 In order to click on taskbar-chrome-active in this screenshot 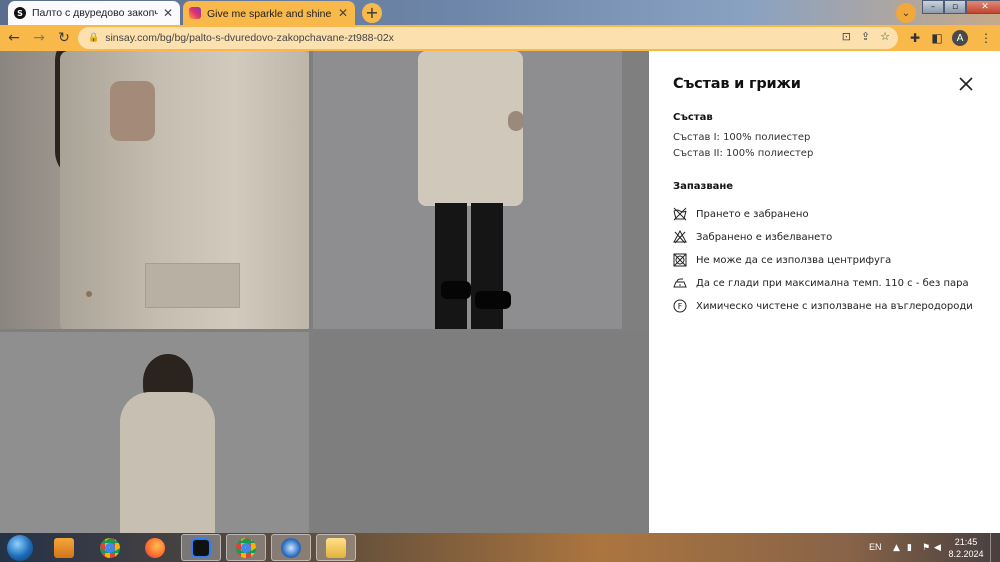, I will do `click(246, 547)`.